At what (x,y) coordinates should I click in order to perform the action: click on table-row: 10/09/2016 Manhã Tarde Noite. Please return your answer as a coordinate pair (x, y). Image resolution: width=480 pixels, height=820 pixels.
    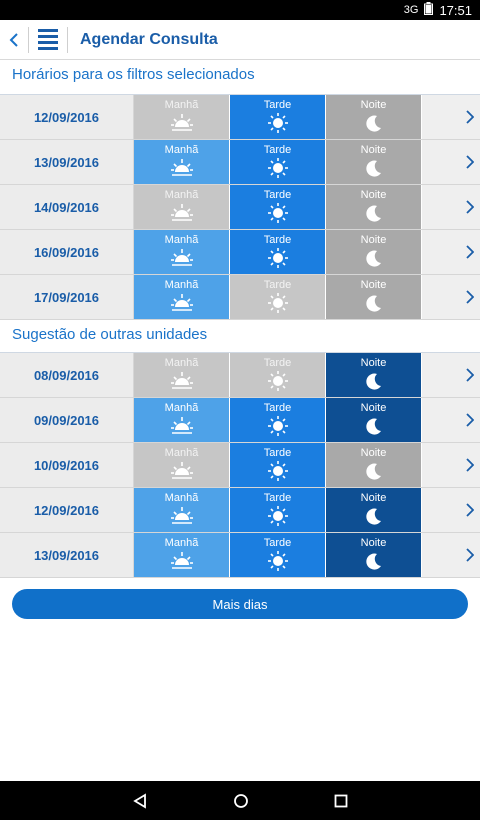
    Looking at the image, I should click on (240, 465).